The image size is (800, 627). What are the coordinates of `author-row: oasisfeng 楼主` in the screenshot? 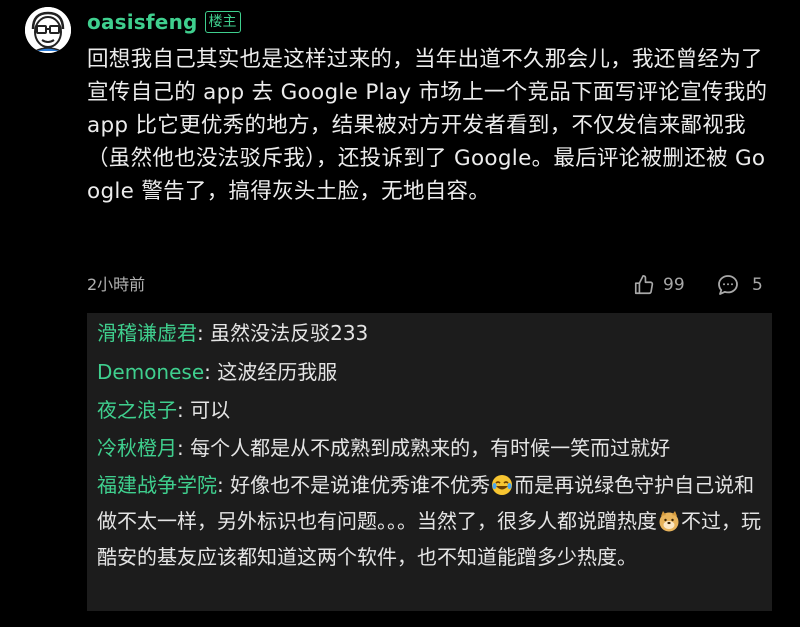 It's located at (164, 22).